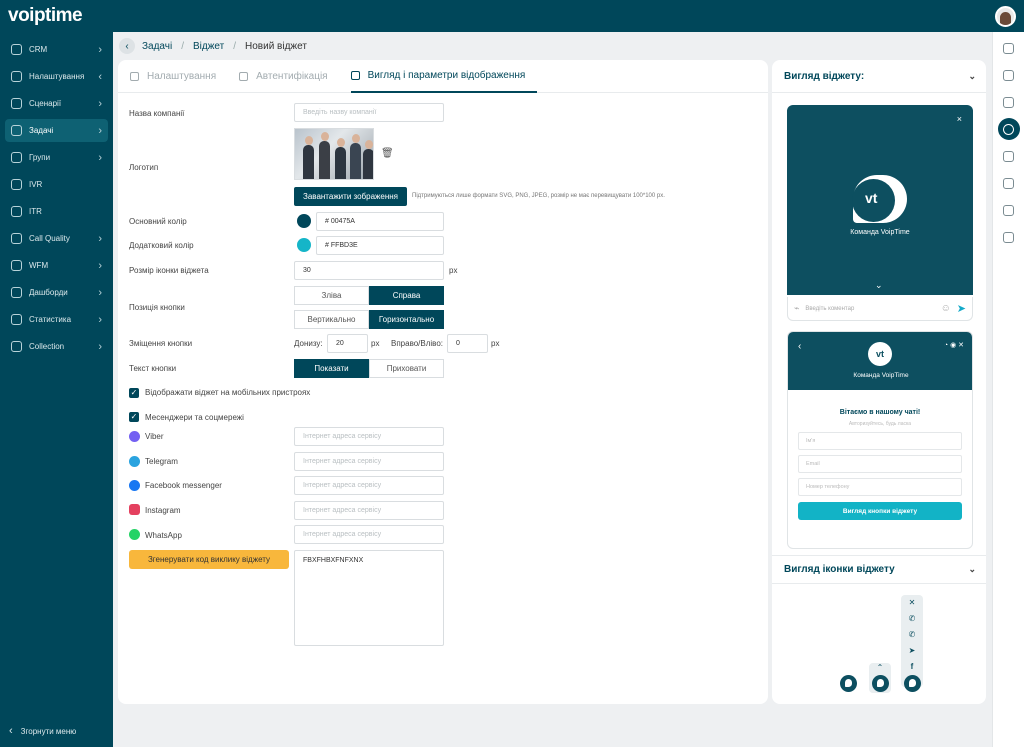  Describe the element at coordinates (16, 157) in the screenshot. I see `groups-icon` at that location.